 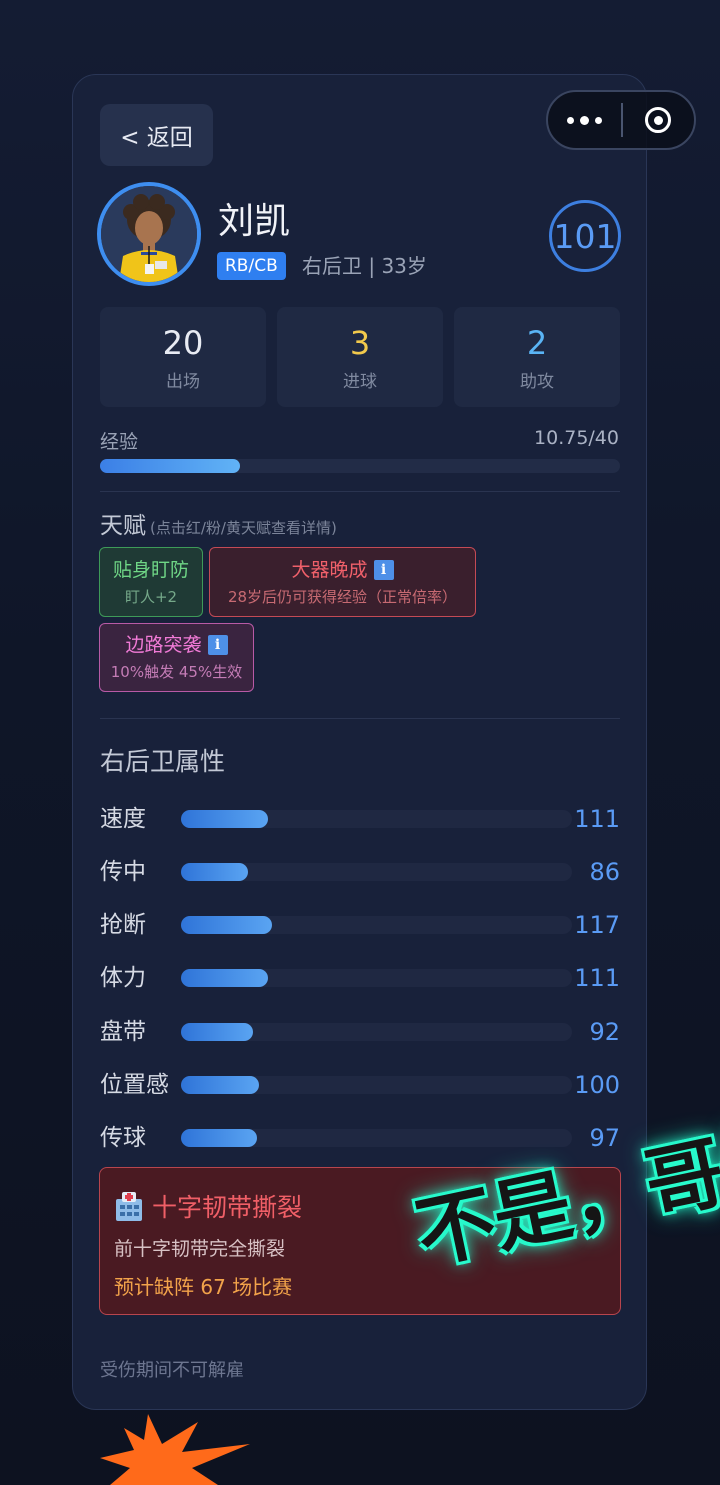 I want to click on season-stats: 20 出场 3 进球 2 助攻, so click(x=360, y=357).